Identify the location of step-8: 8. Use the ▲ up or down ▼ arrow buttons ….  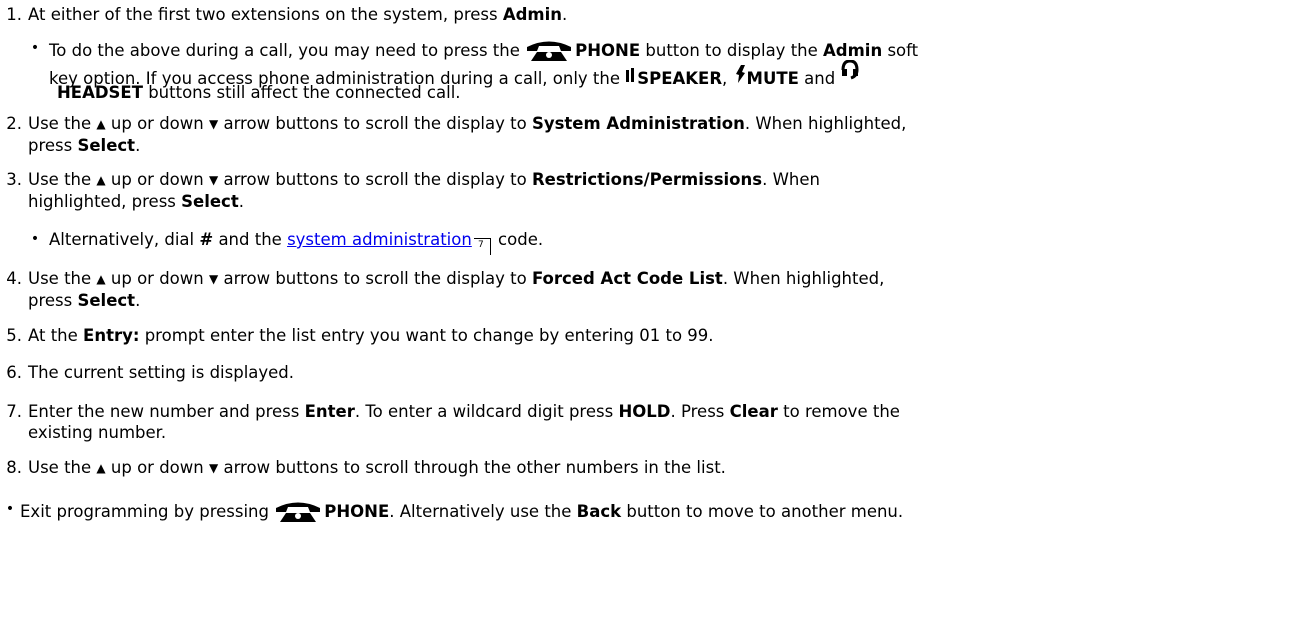
(641, 468).